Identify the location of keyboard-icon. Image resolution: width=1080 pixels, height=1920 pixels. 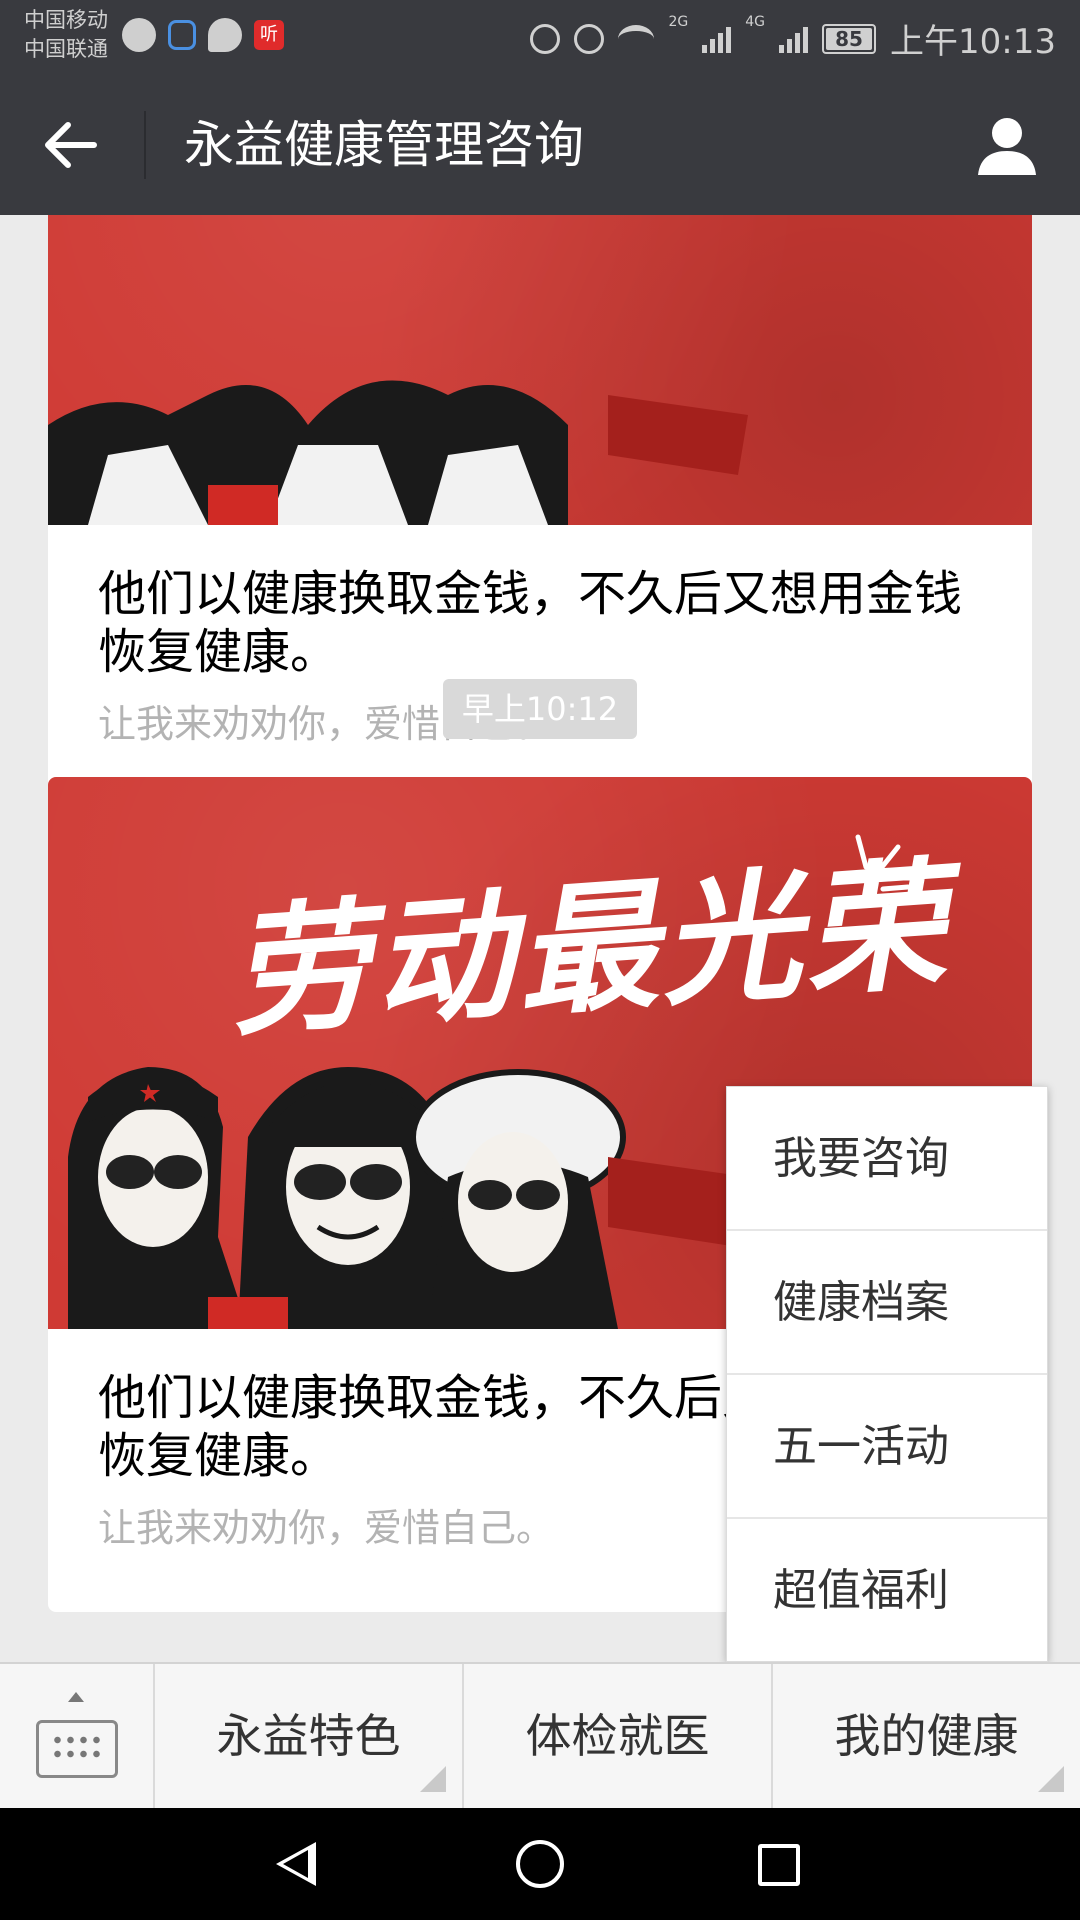
(77, 1749).